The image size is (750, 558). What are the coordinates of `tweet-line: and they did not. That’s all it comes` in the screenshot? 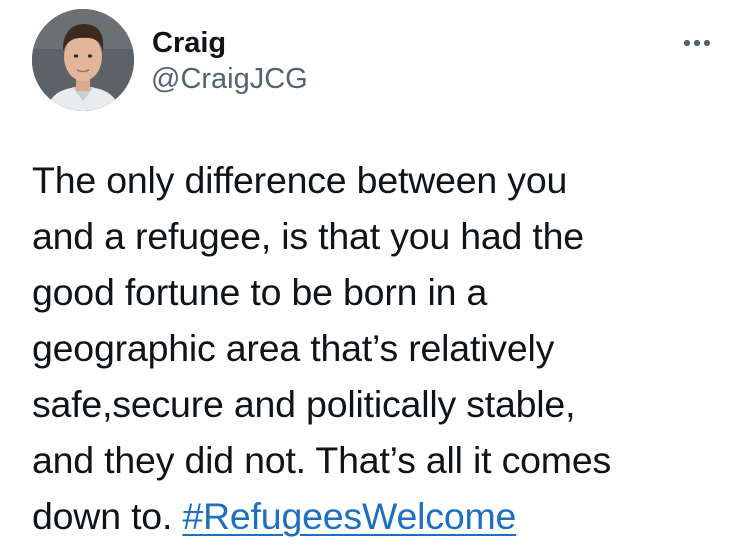 It's located at (322, 460).